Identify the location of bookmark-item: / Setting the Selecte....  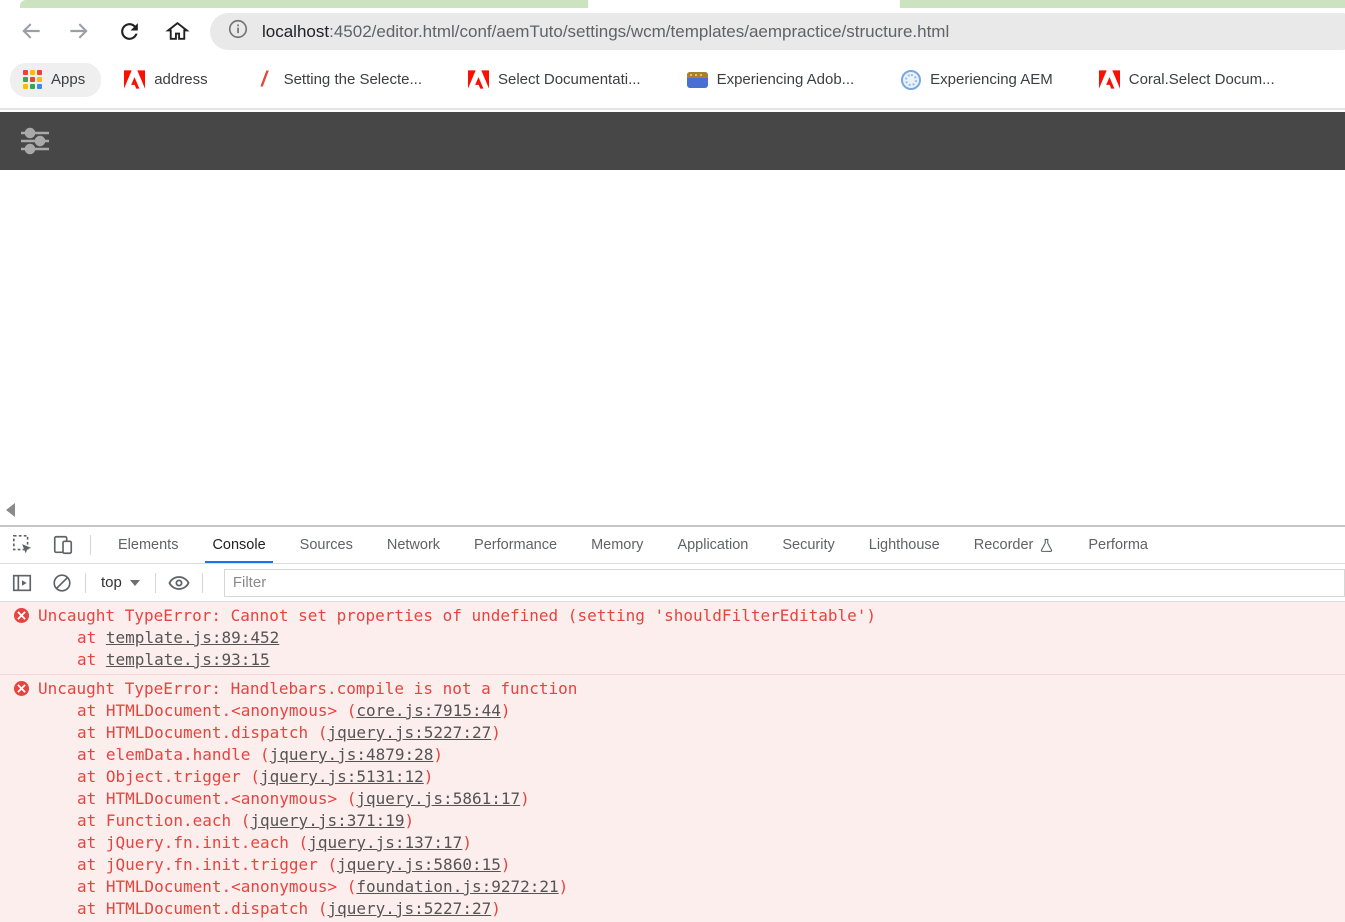
(338, 79).